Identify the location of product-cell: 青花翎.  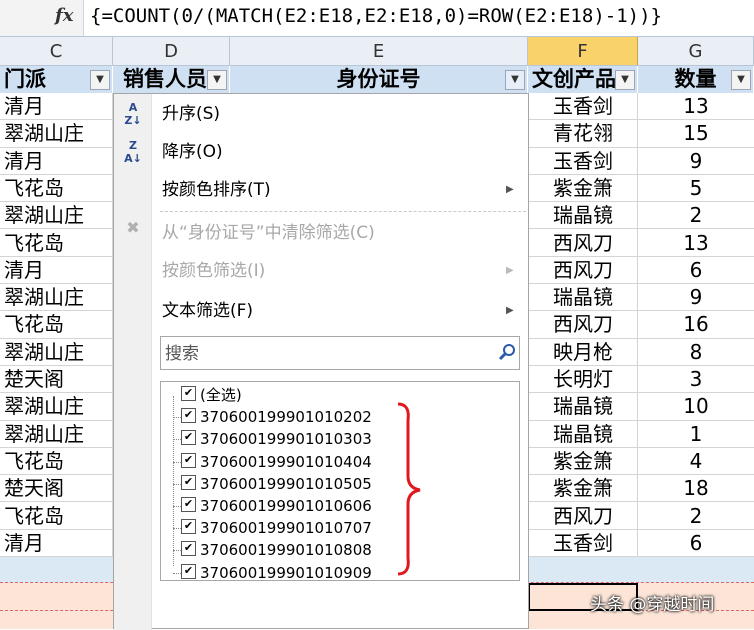
(583, 134).